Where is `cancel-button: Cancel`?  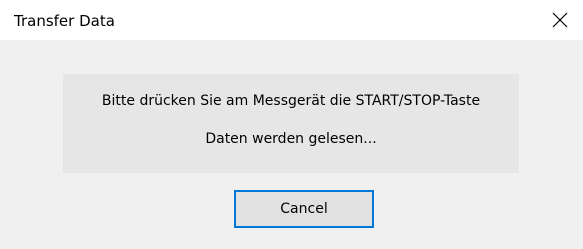
cancel-button: Cancel is located at coordinates (304, 209).